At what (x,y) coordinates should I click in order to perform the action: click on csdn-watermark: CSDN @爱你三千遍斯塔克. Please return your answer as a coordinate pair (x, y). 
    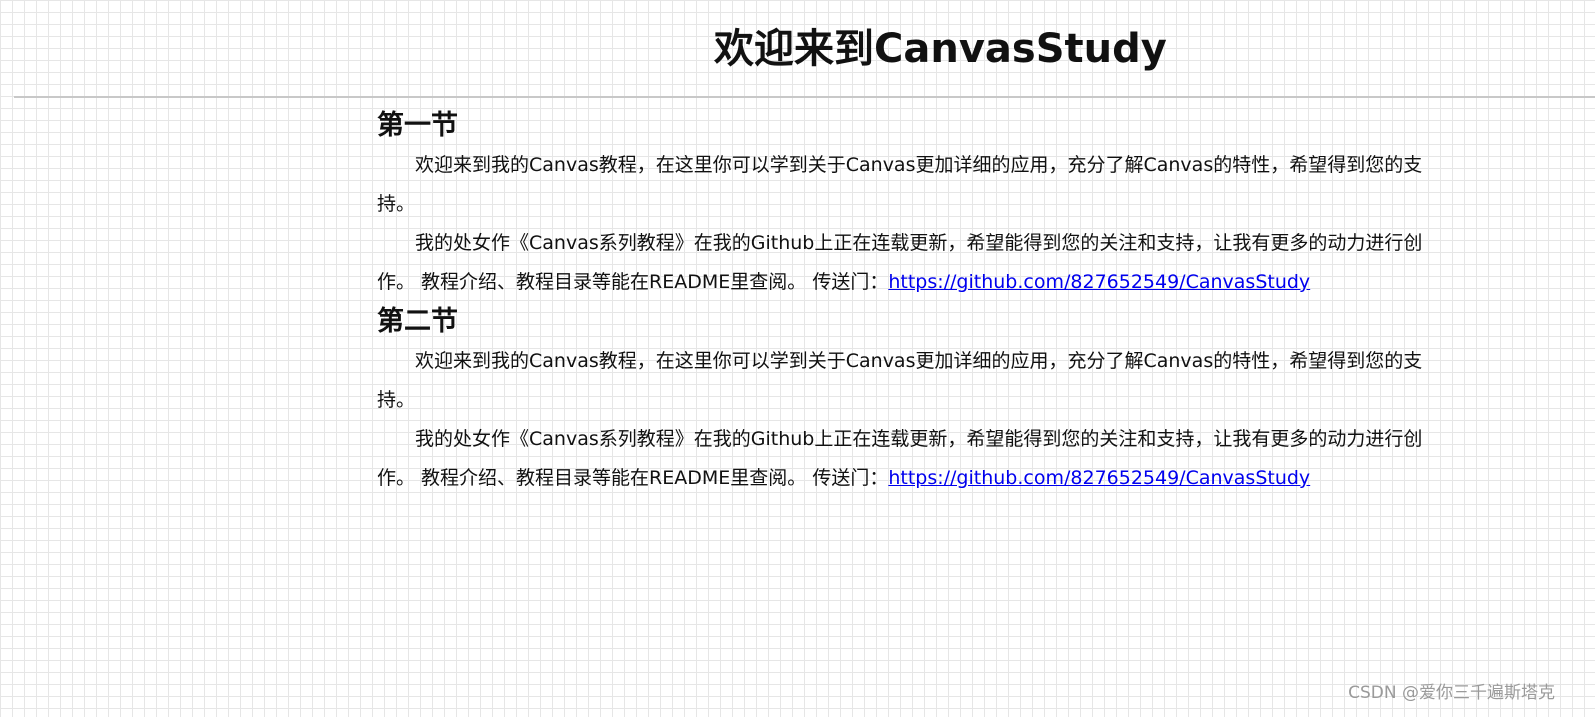
    Looking at the image, I should click on (1451, 693).